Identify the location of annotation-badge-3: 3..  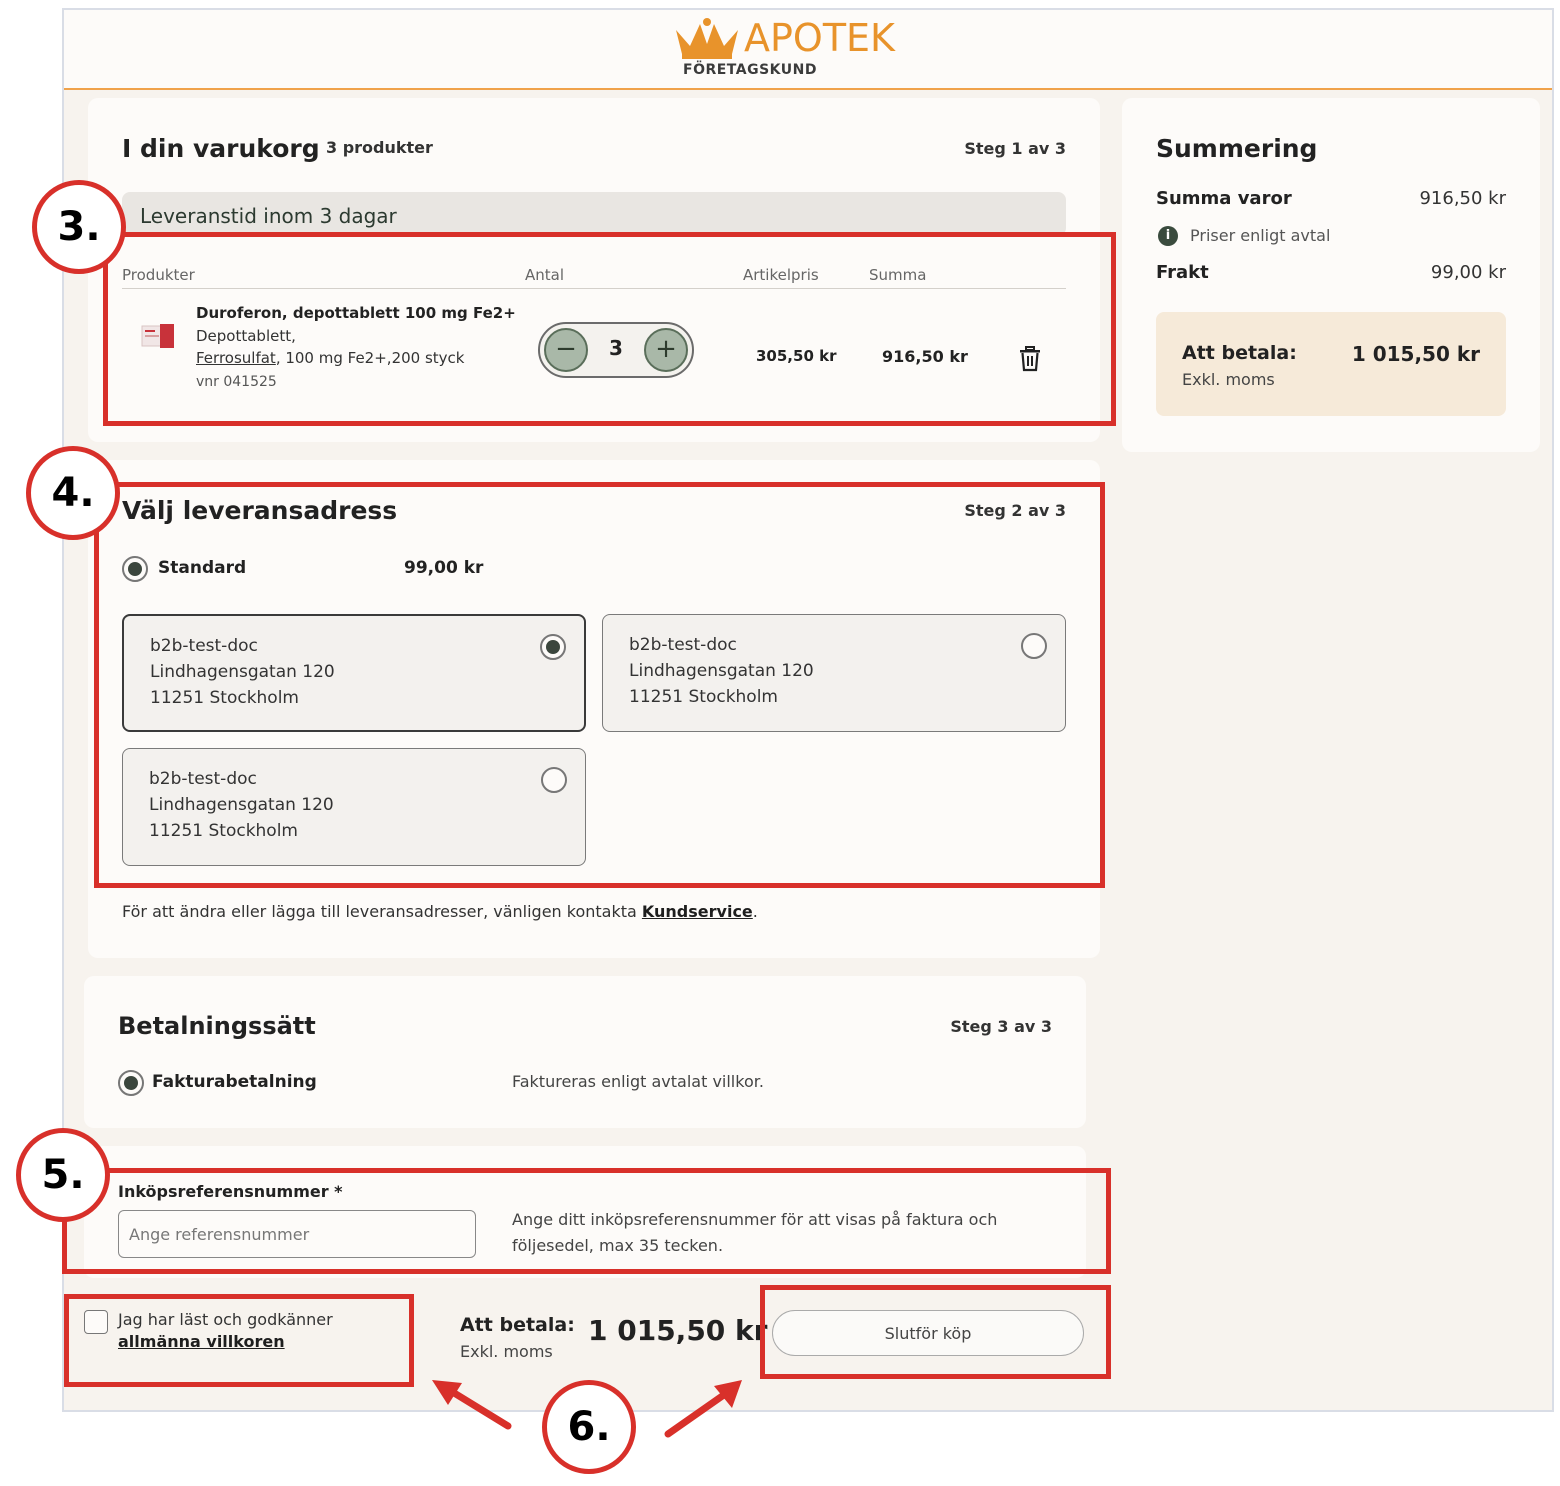
(79, 227).